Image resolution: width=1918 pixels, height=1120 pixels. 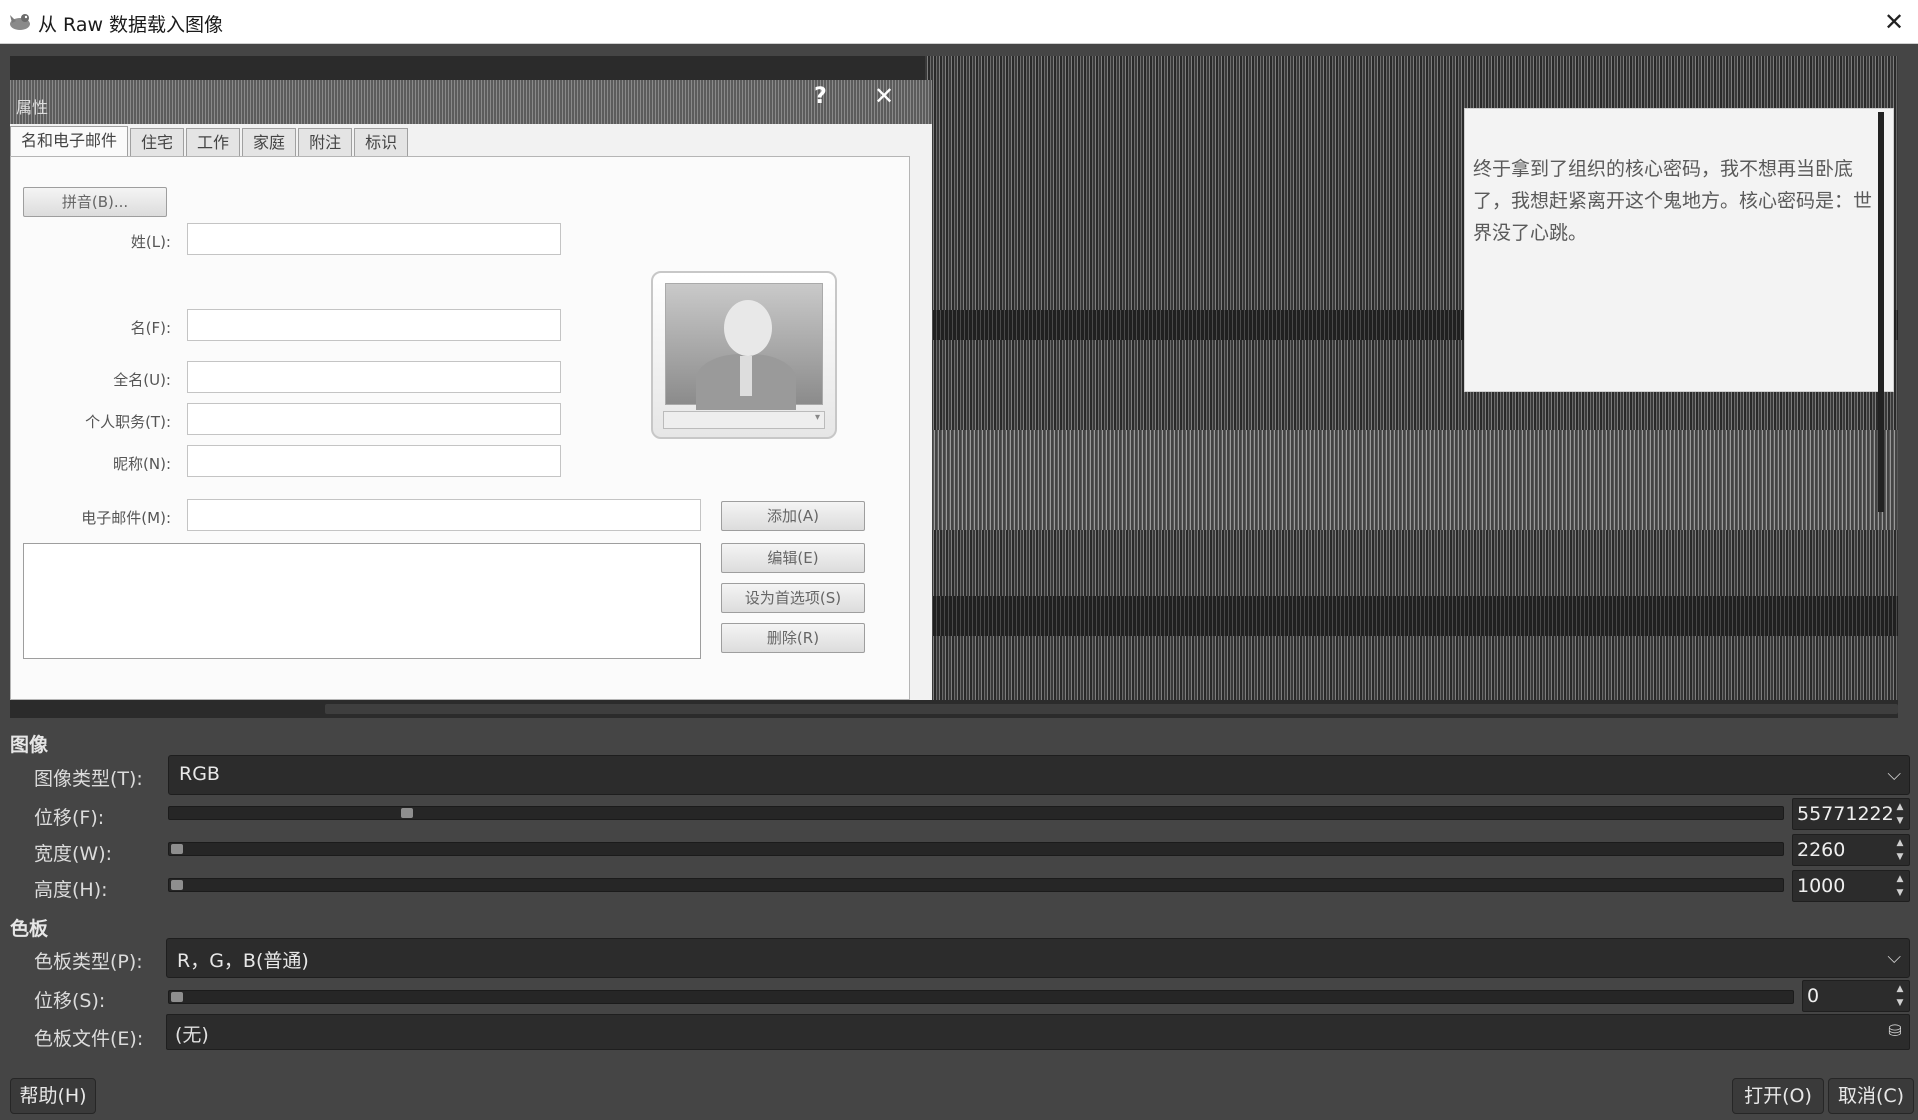 I want to click on ghost-tab: 附注, so click(x=325, y=142).